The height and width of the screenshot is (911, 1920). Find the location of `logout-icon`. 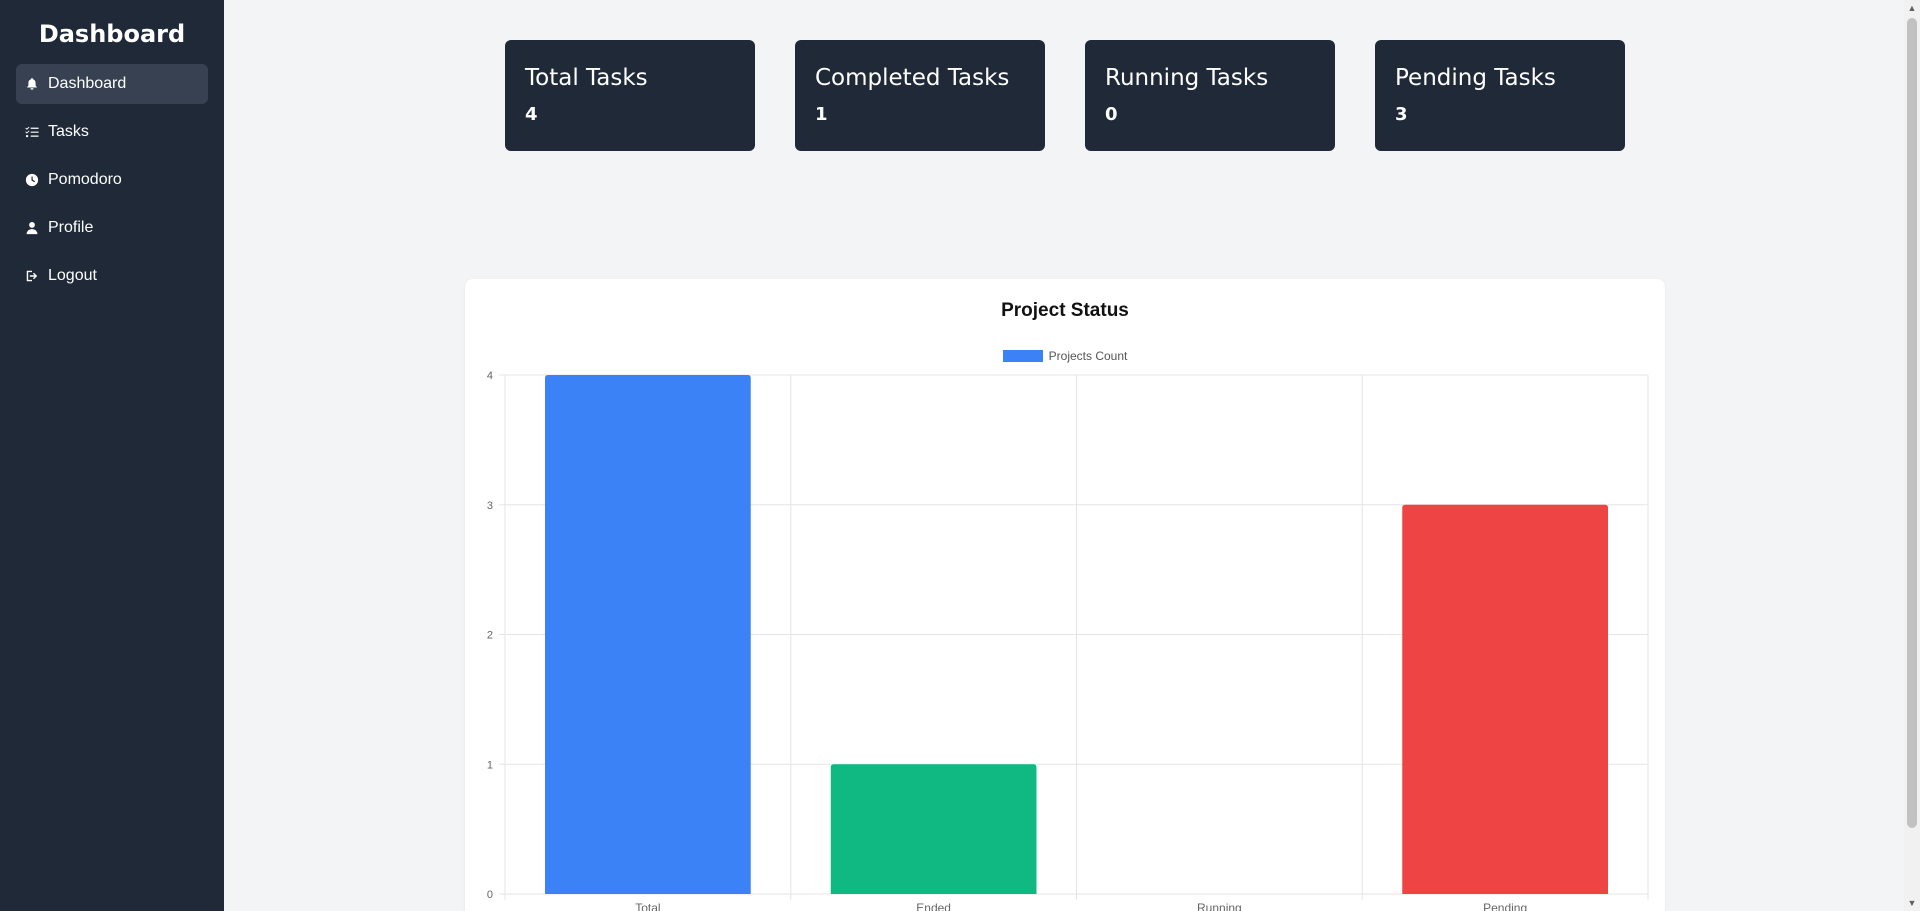

logout-icon is located at coordinates (32, 276).